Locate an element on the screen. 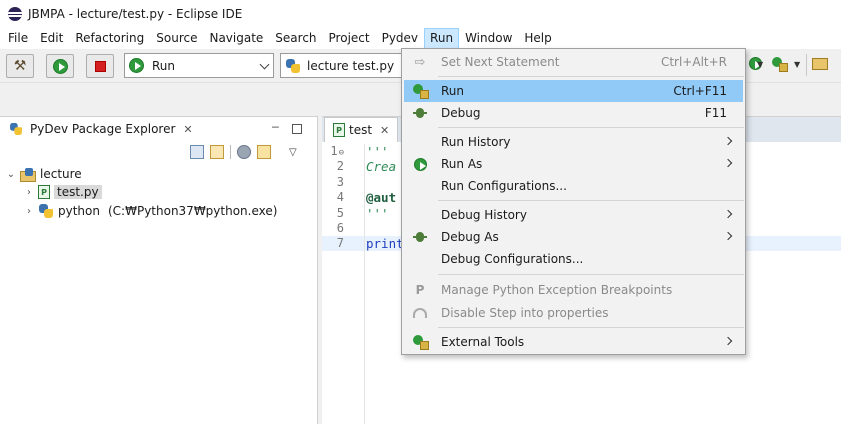  menu-help: Help is located at coordinates (537, 38).